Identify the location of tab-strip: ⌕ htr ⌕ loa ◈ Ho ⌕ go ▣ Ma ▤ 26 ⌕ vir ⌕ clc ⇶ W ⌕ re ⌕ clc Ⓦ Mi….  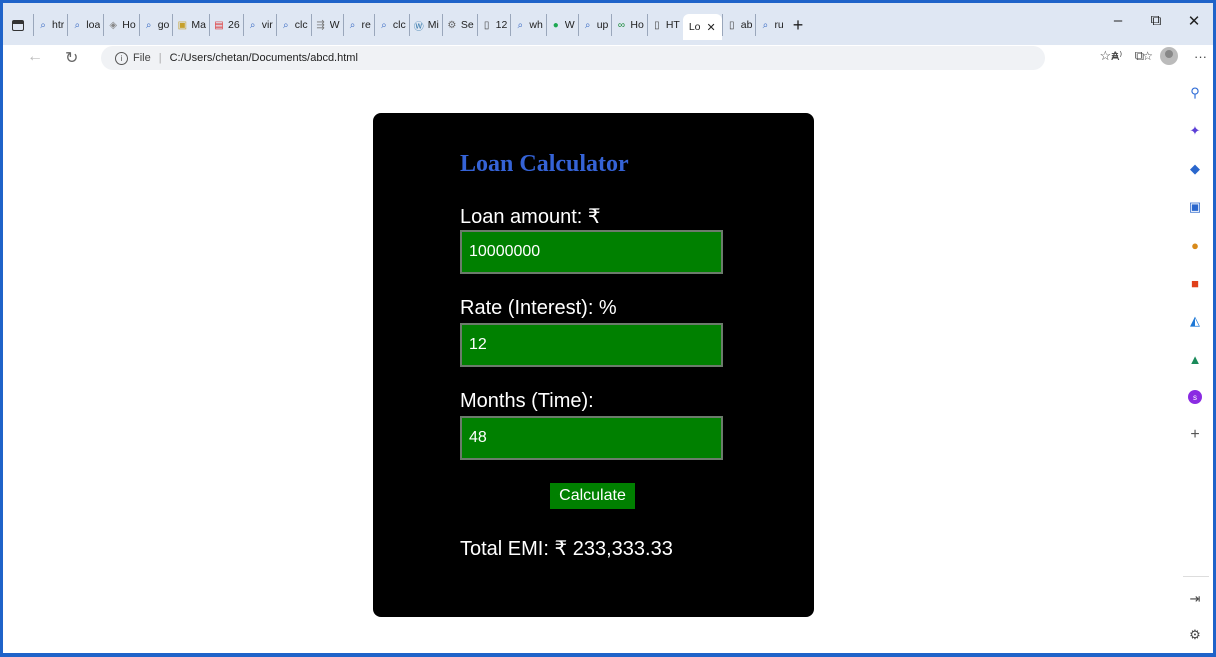
(608, 24).